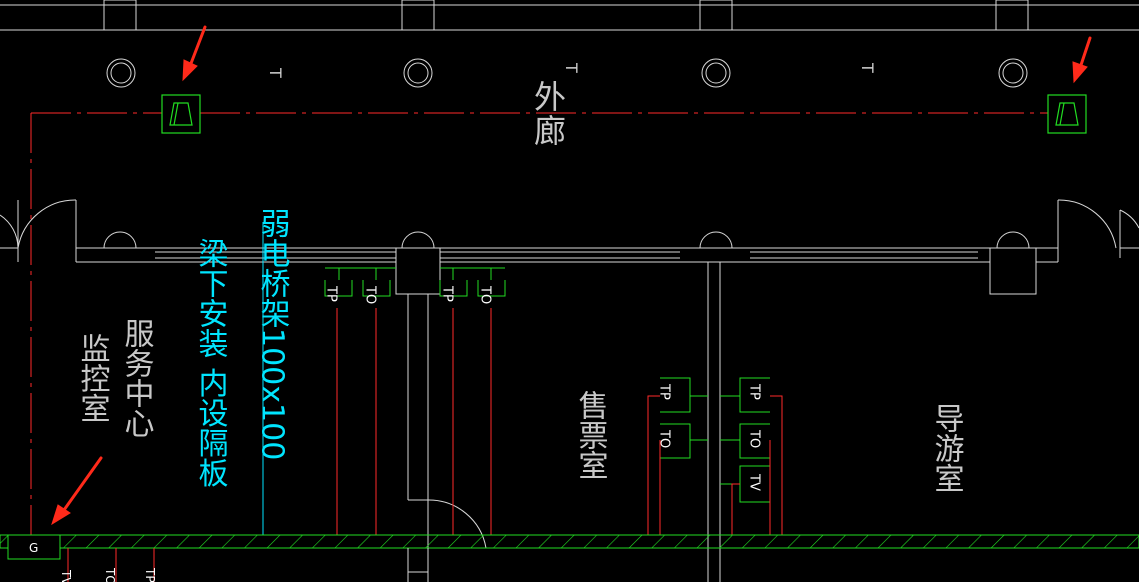 The image size is (1139, 582). What do you see at coordinates (715, 456) in the screenshot?
I see `outlet-group-center: TP TO TP TO TV` at bounding box center [715, 456].